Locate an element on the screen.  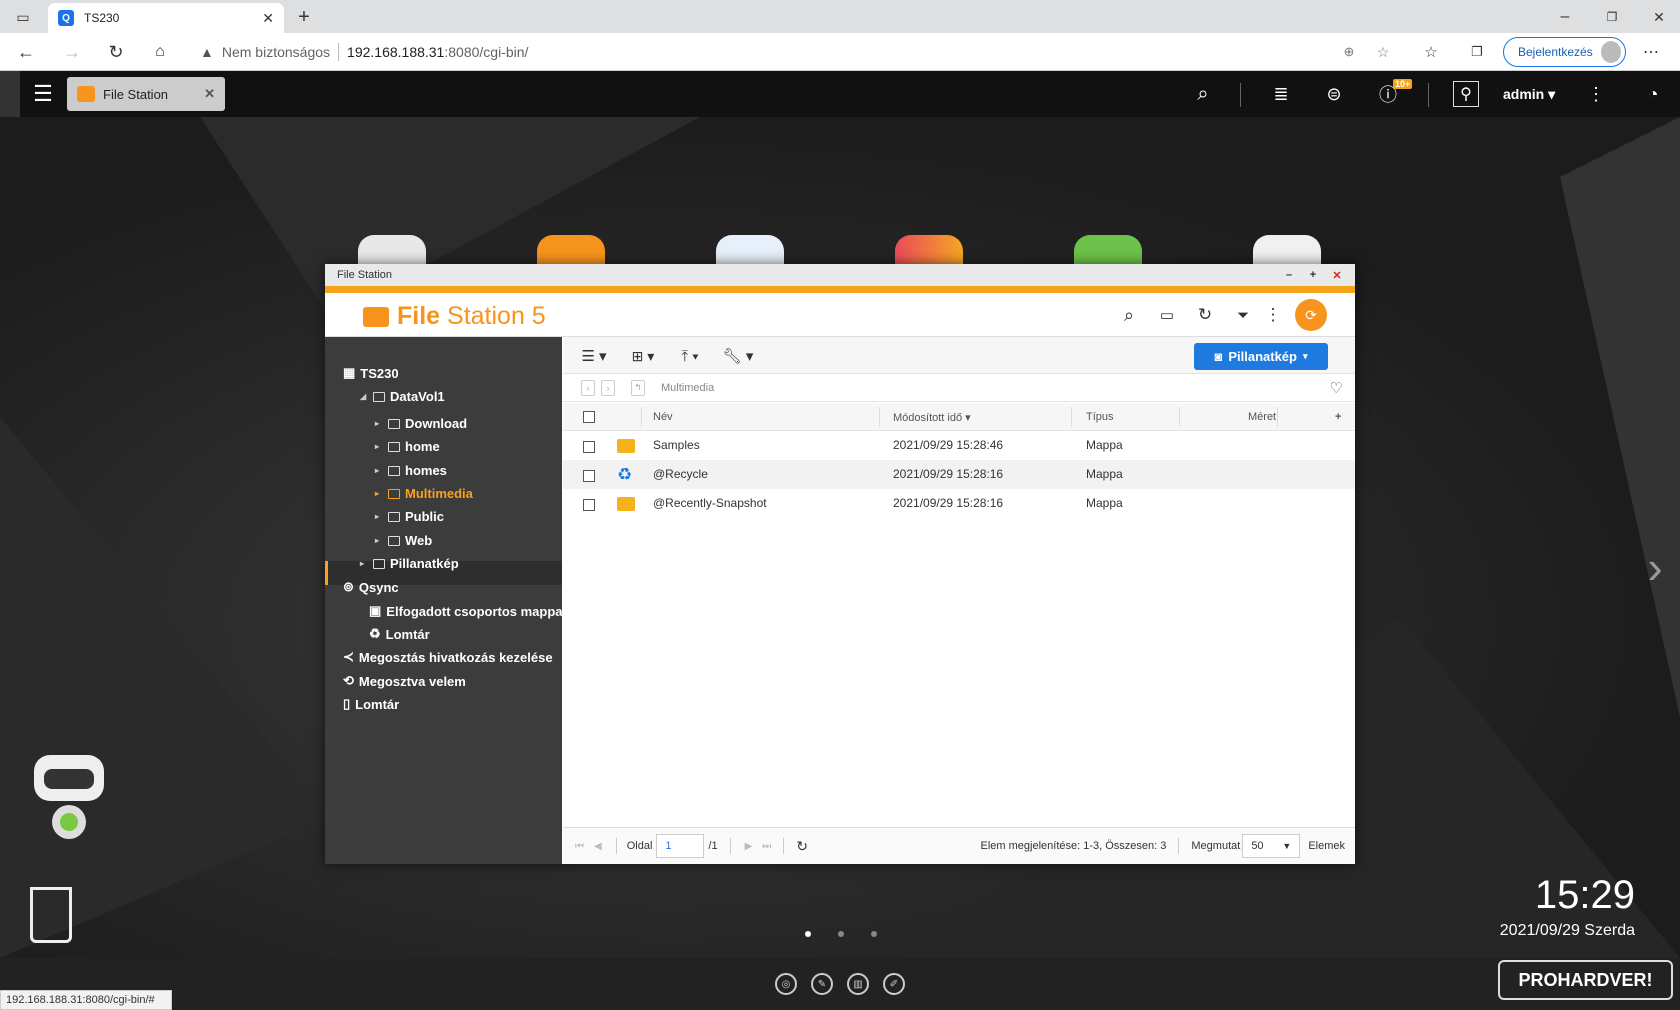
next-page-icon: ▶ is located at coordinates (749, 846).